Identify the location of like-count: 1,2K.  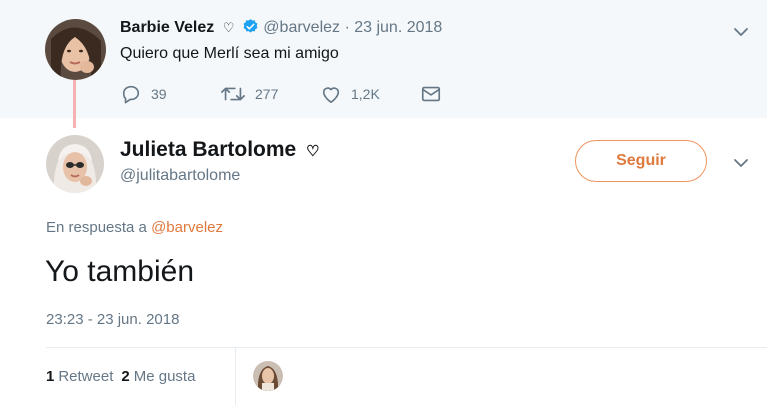
(365, 94).